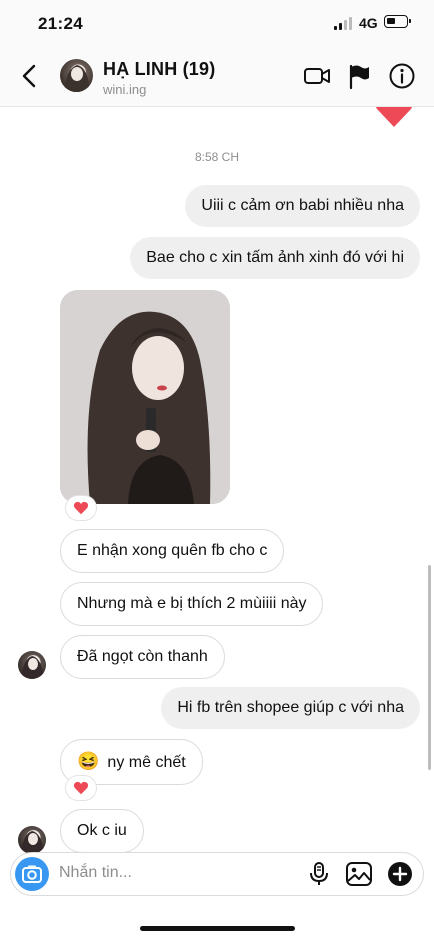  I want to click on heart-icon, so click(394, 118).